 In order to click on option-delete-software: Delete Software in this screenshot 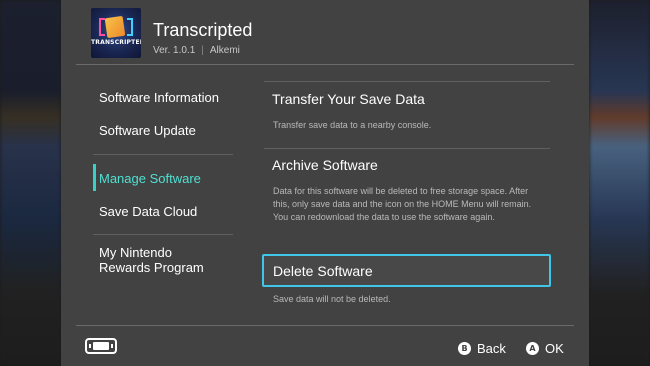, I will do `click(406, 270)`.